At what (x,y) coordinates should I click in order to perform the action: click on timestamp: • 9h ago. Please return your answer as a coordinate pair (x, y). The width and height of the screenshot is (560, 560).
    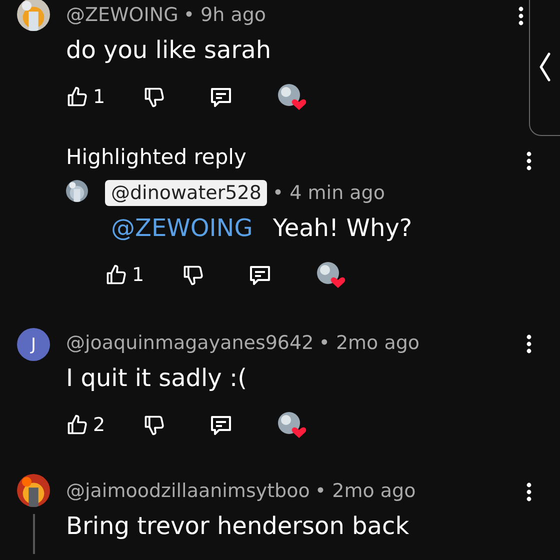
    Looking at the image, I should click on (224, 15).